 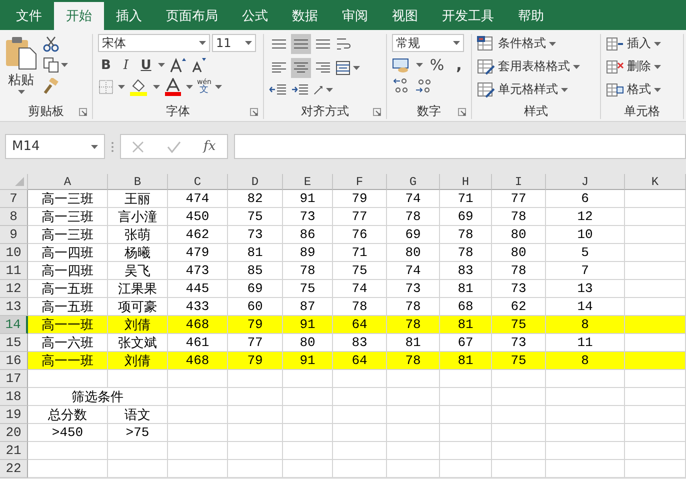 I want to click on ribbon-tab: 数据, so click(x=305, y=16).